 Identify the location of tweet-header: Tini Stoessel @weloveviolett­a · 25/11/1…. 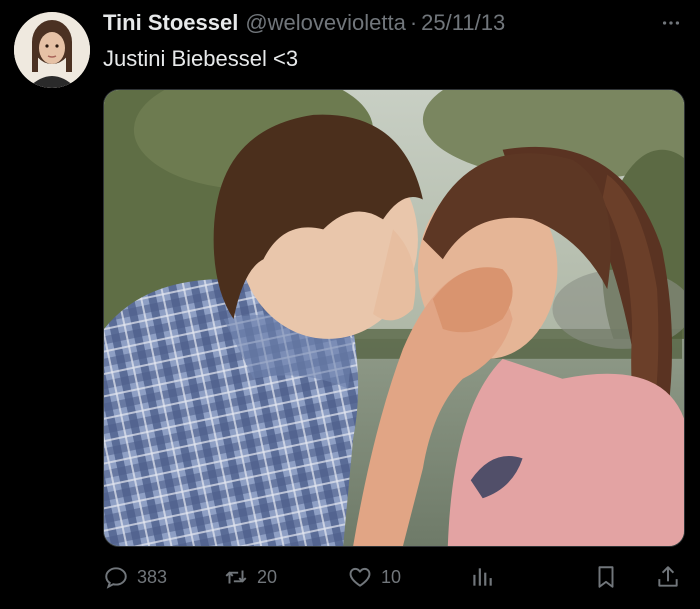
(304, 24).